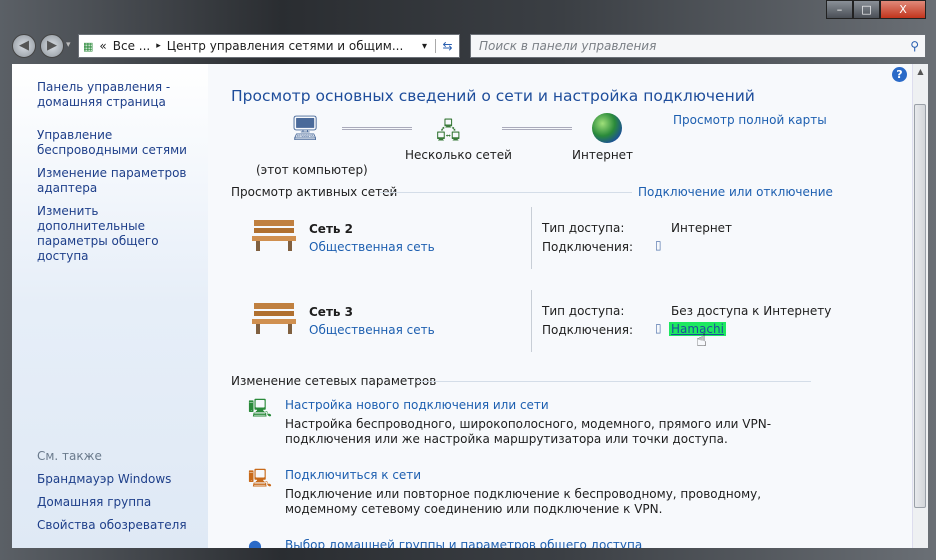 This screenshot has width=936, height=560. What do you see at coordinates (751, 311) in the screenshot?
I see `access-type-value: Без доступа к Интернету` at bounding box center [751, 311].